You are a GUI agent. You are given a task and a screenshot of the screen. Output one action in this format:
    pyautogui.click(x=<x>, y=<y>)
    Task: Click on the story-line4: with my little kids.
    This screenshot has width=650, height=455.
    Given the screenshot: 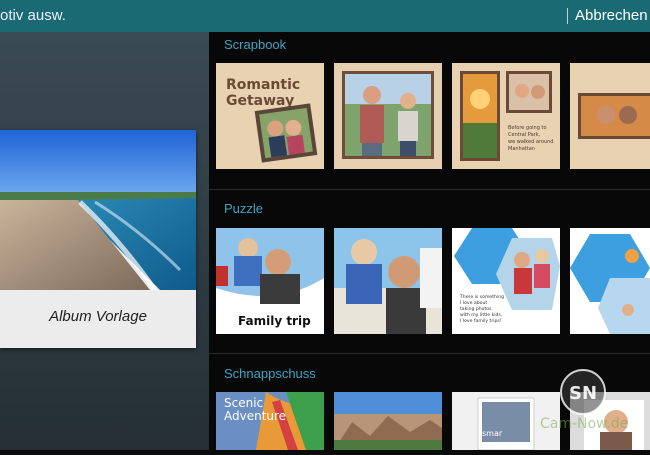 What is the action you would take?
    pyautogui.click(x=481, y=315)
    